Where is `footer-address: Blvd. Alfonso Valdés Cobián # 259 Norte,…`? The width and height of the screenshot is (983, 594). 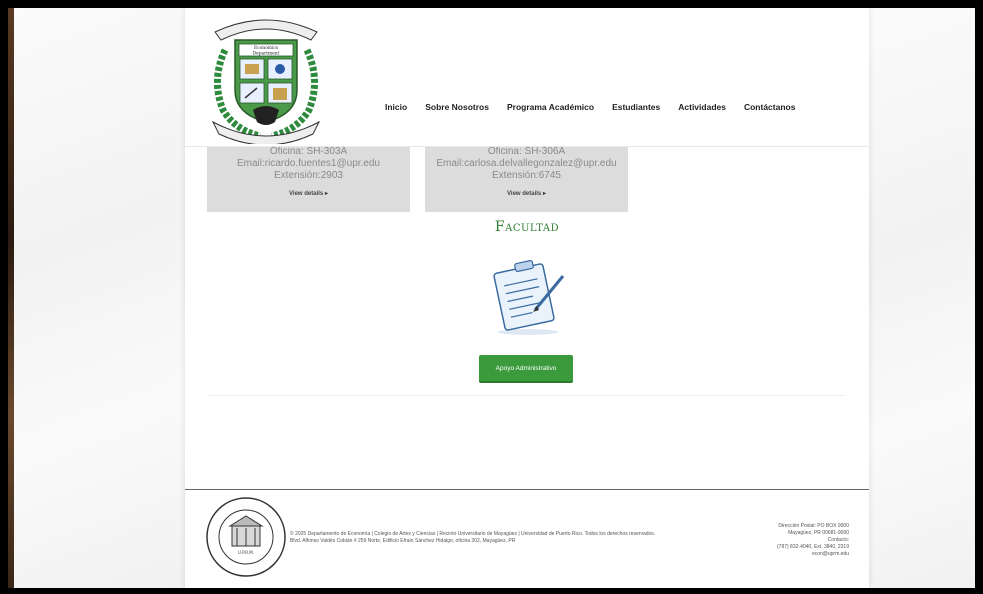
footer-address: Blvd. Alfonso Valdés Cobián # 259 Norte,… is located at coordinates (403, 541).